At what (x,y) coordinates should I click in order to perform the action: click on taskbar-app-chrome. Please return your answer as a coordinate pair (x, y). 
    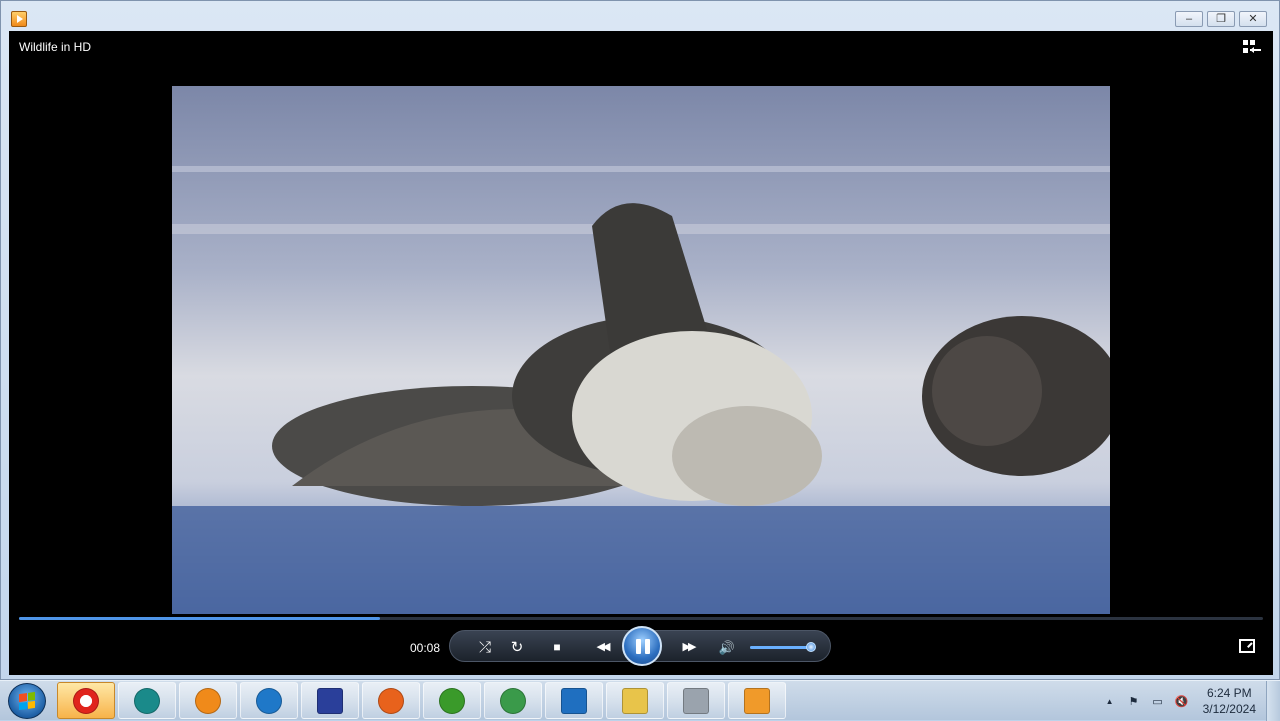
    Looking at the image, I should click on (513, 700).